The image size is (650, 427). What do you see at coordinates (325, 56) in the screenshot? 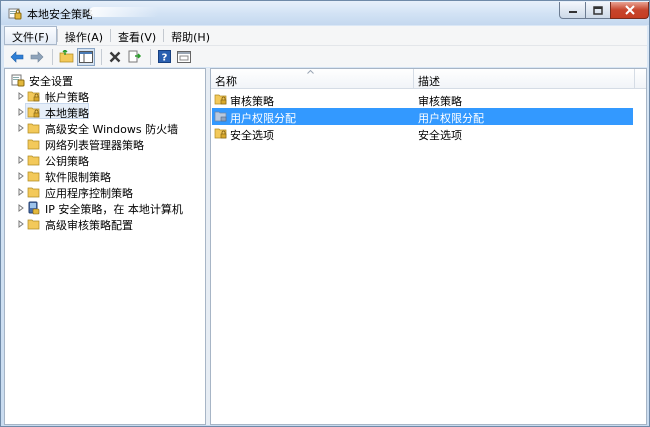
I see `toolbar: ?` at bounding box center [325, 56].